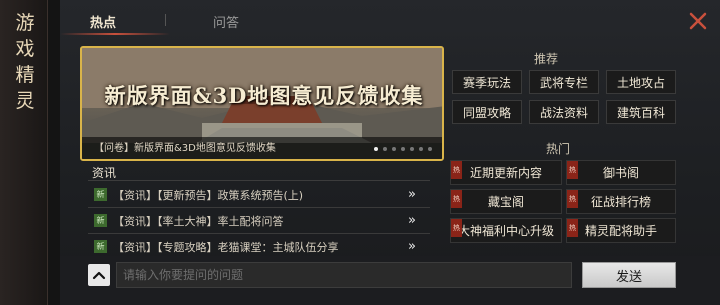 This screenshot has height=305, width=720. What do you see at coordinates (25, 101) in the screenshot?
I see `sidebar-title-char: 灵` at bounding box center [25, 101].